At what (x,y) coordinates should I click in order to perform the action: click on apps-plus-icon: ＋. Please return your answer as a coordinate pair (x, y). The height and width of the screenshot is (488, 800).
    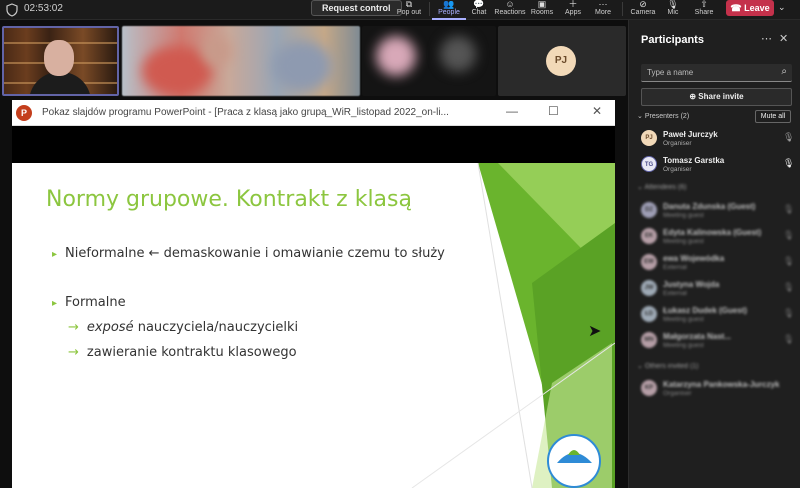
    Looking at the image, I should click on (573, 4).